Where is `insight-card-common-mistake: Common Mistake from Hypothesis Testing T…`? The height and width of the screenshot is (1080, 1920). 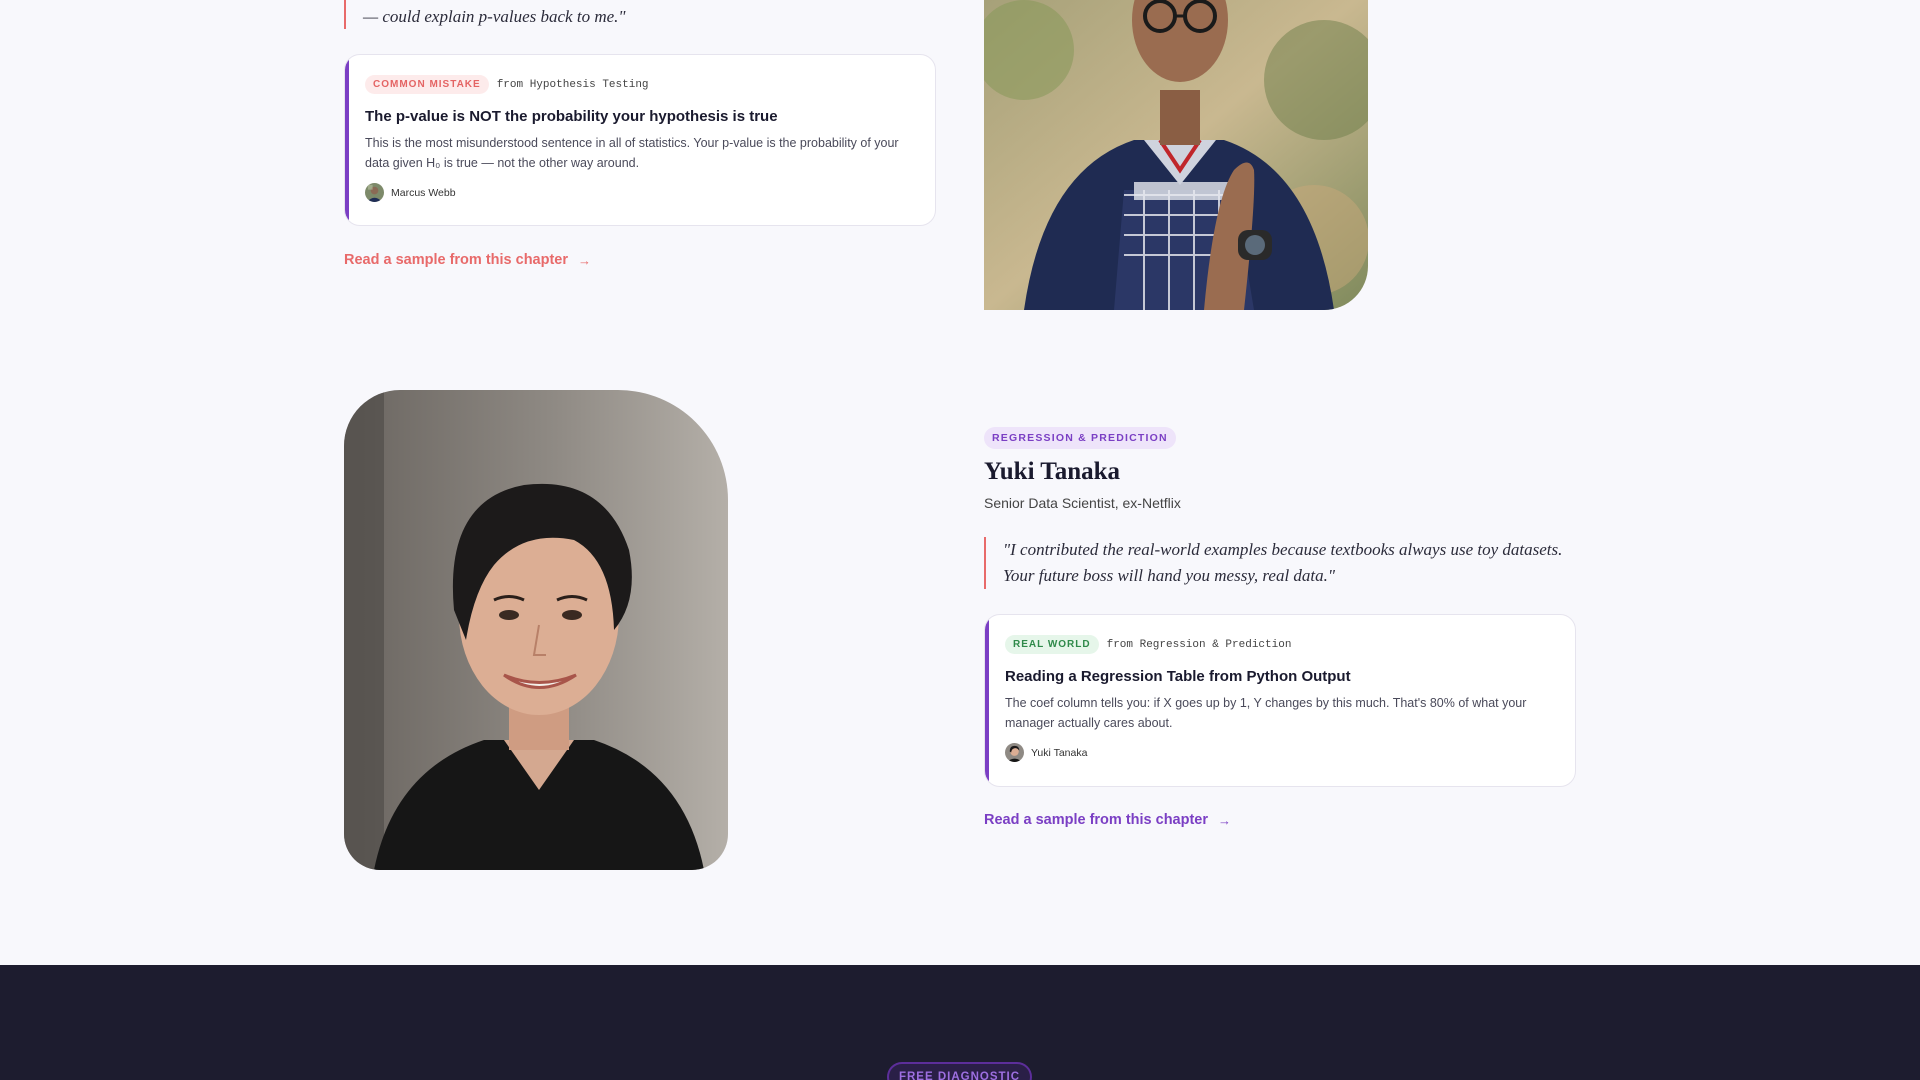 insight-card-common-mistake: Common Mistake from Hypothesis Testing T… is located at coordinates (640, 140).